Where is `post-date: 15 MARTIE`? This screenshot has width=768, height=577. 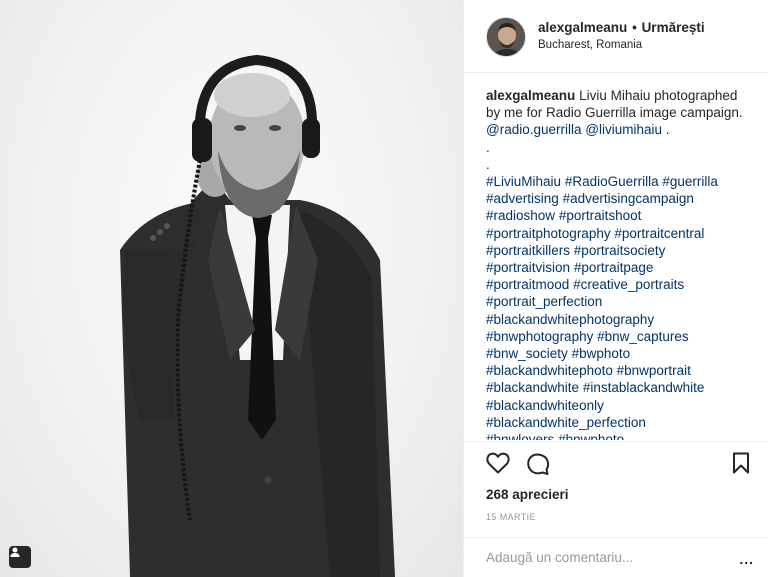 post-date: 15 MARTIE is located at coordinates (627, 517).